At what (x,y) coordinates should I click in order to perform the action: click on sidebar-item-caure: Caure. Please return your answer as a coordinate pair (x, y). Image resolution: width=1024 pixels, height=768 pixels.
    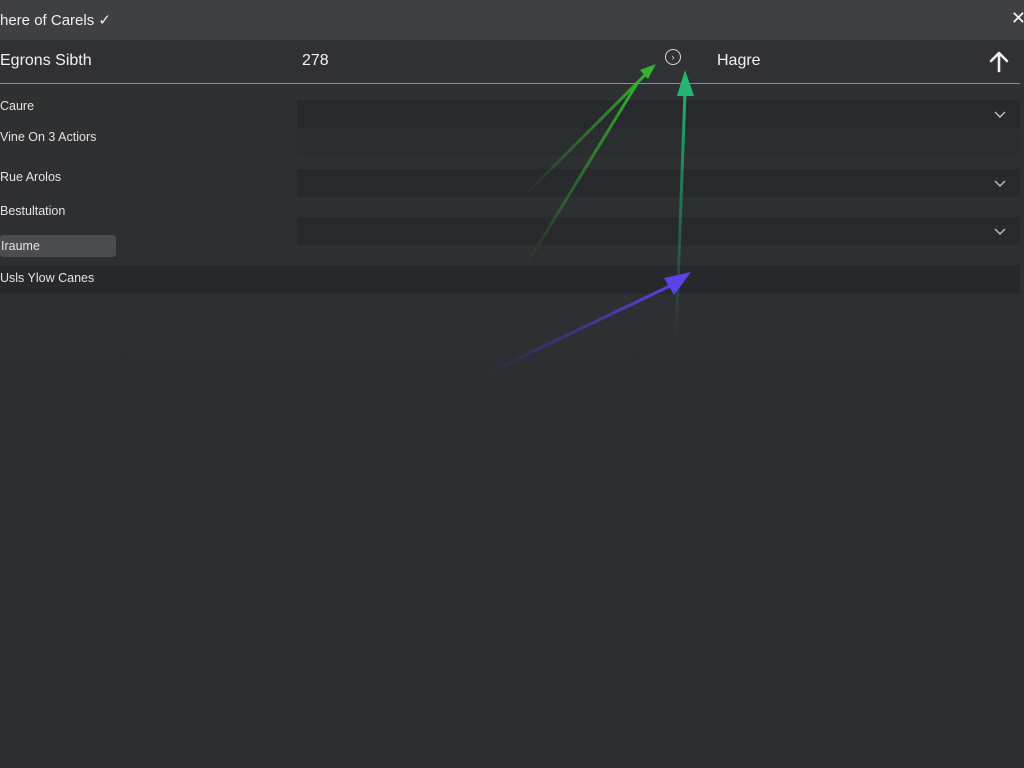
    Looking at the image, I should click on (17, 106).